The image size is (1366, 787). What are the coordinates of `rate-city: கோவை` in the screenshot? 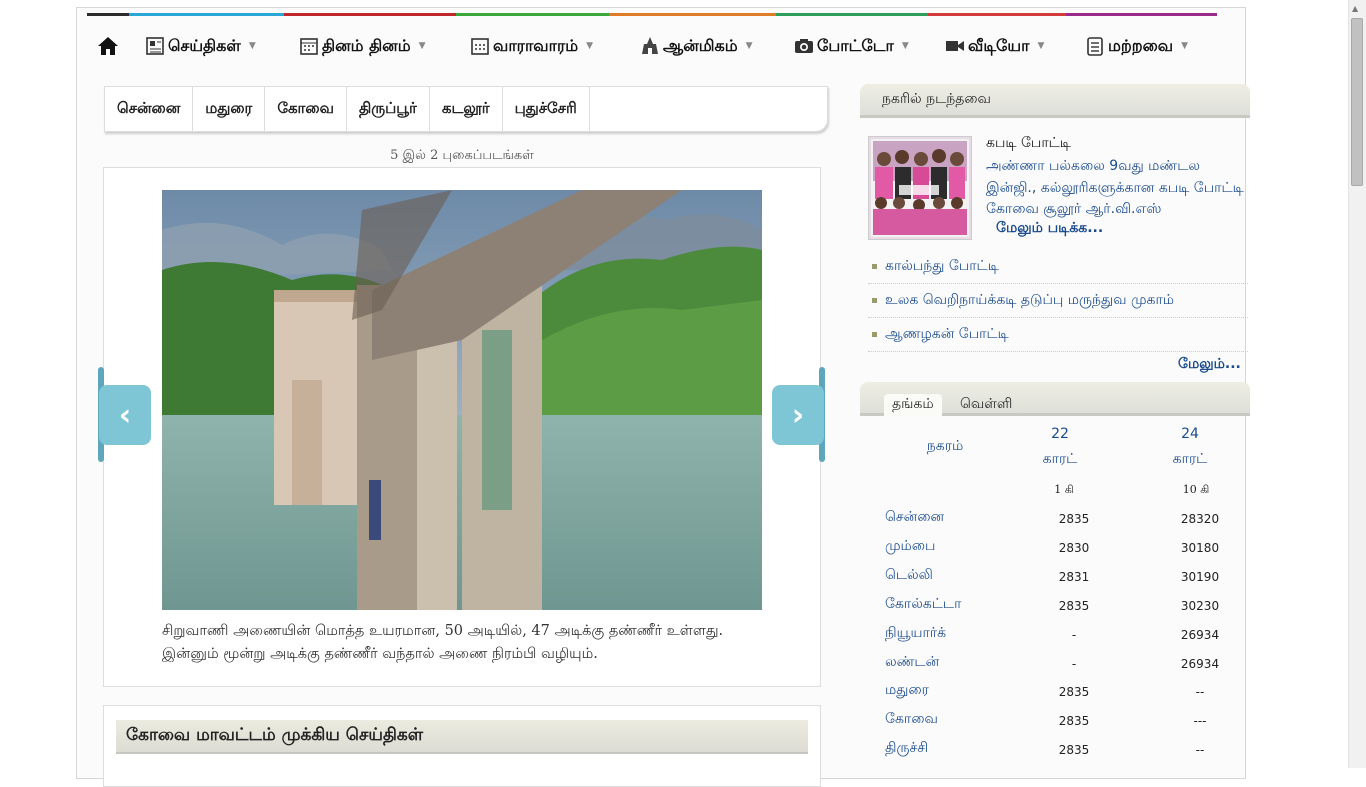 It's located at (911, 719).